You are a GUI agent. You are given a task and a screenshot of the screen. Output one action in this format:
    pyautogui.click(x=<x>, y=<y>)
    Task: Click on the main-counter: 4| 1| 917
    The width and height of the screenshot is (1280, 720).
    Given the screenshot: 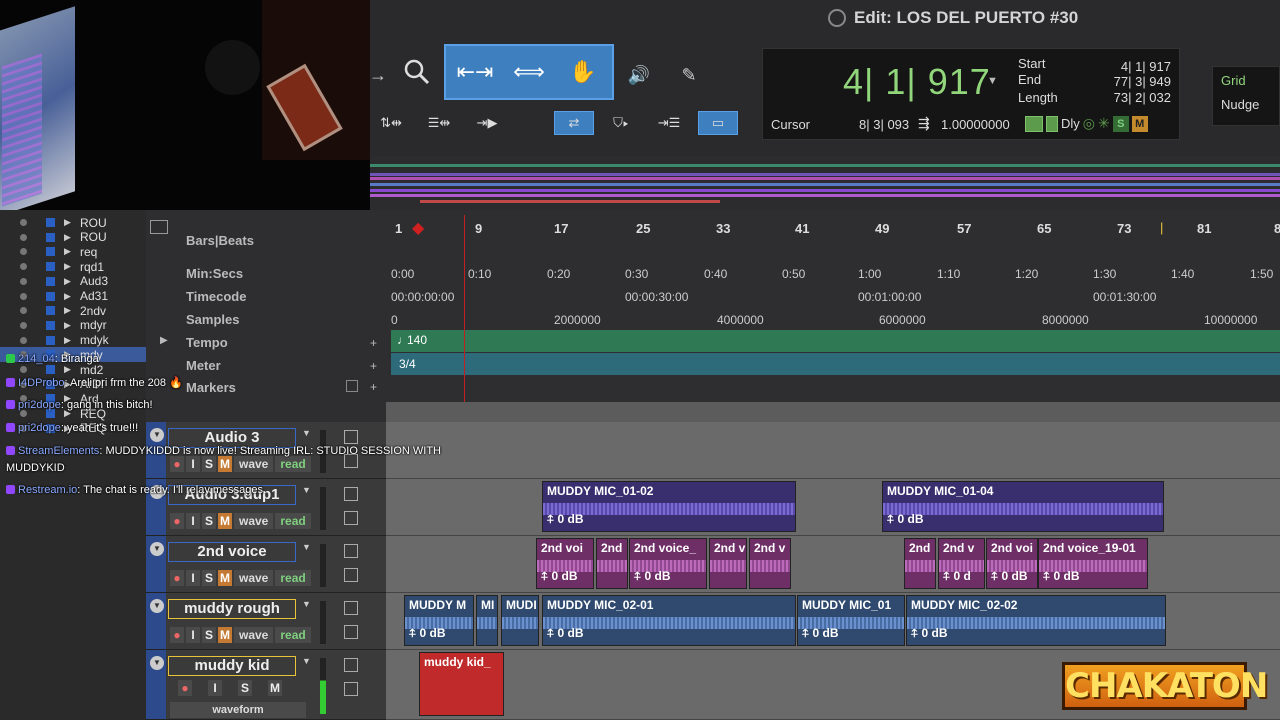 What is the action you would take?
    pyautogui.click(x=917, y=82)
    